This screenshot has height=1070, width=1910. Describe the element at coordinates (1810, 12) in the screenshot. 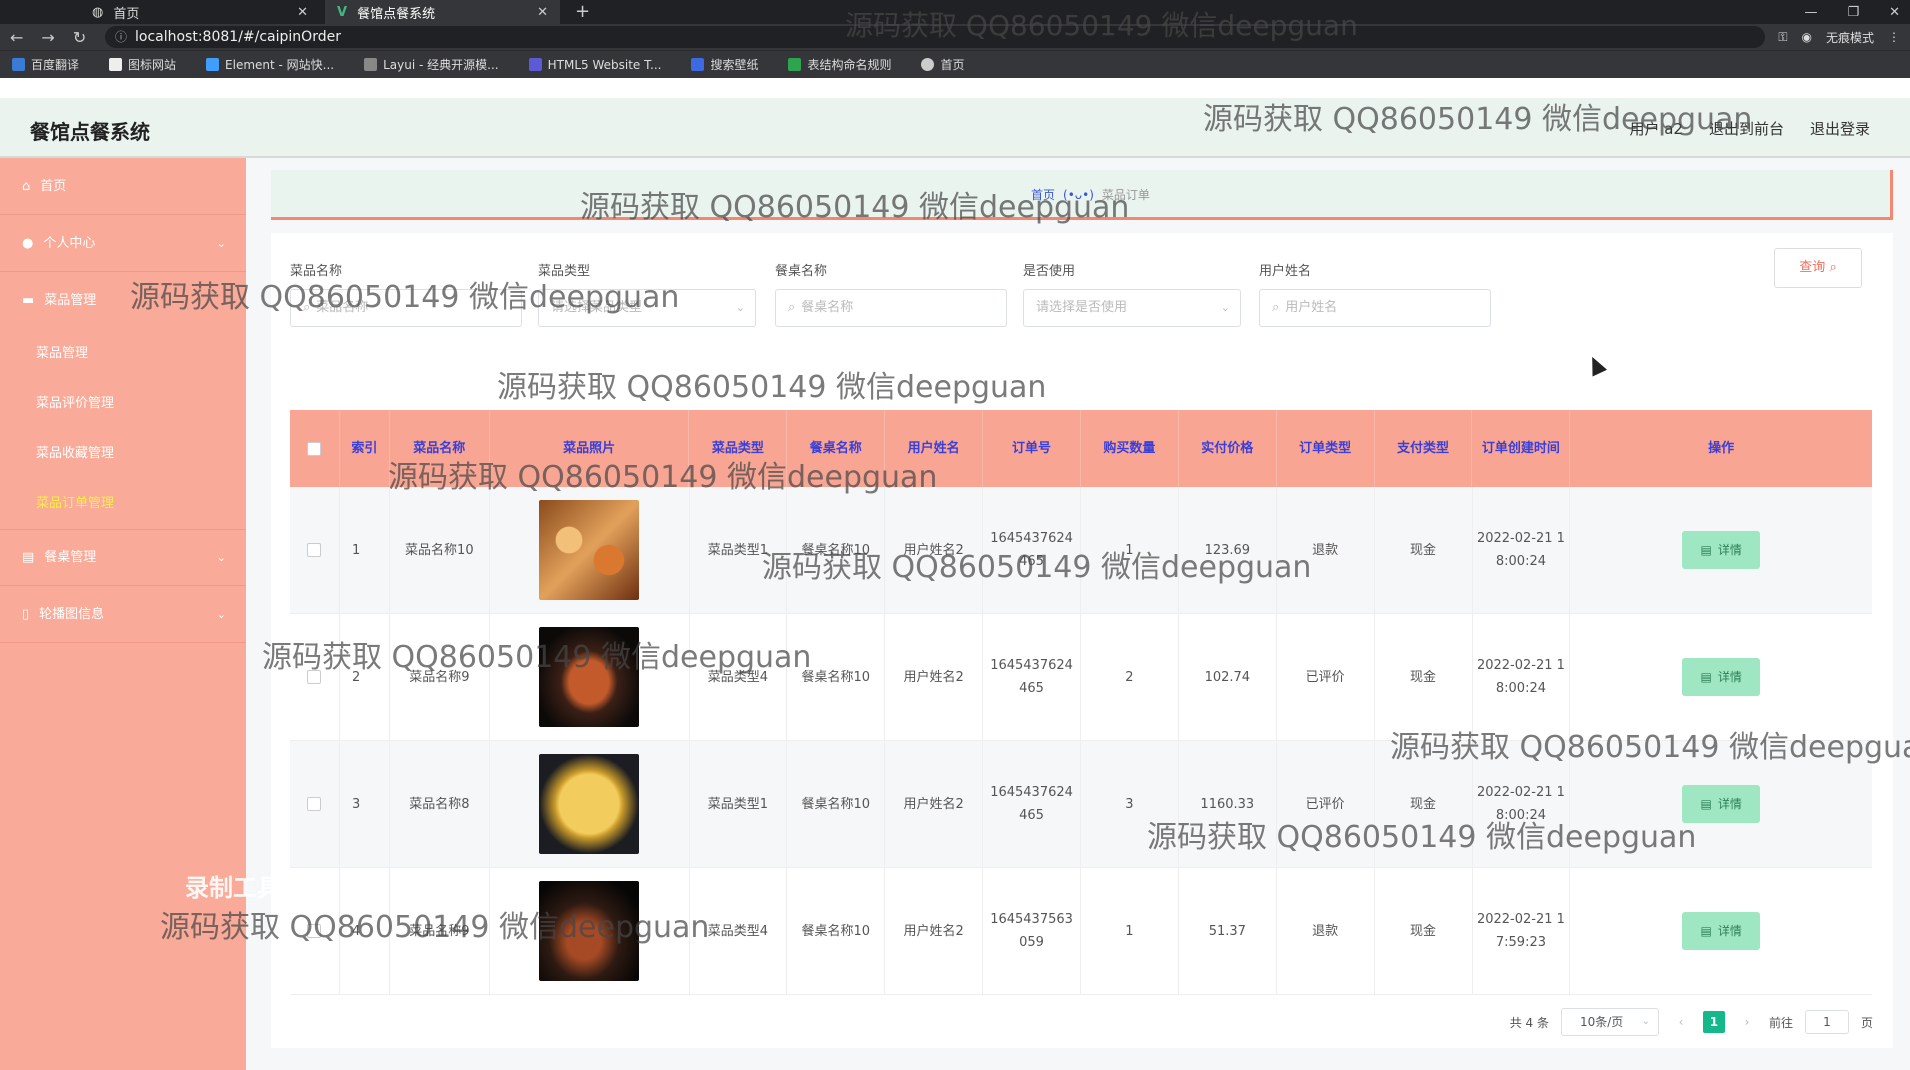

I see `minimize-icon: —` at that location.